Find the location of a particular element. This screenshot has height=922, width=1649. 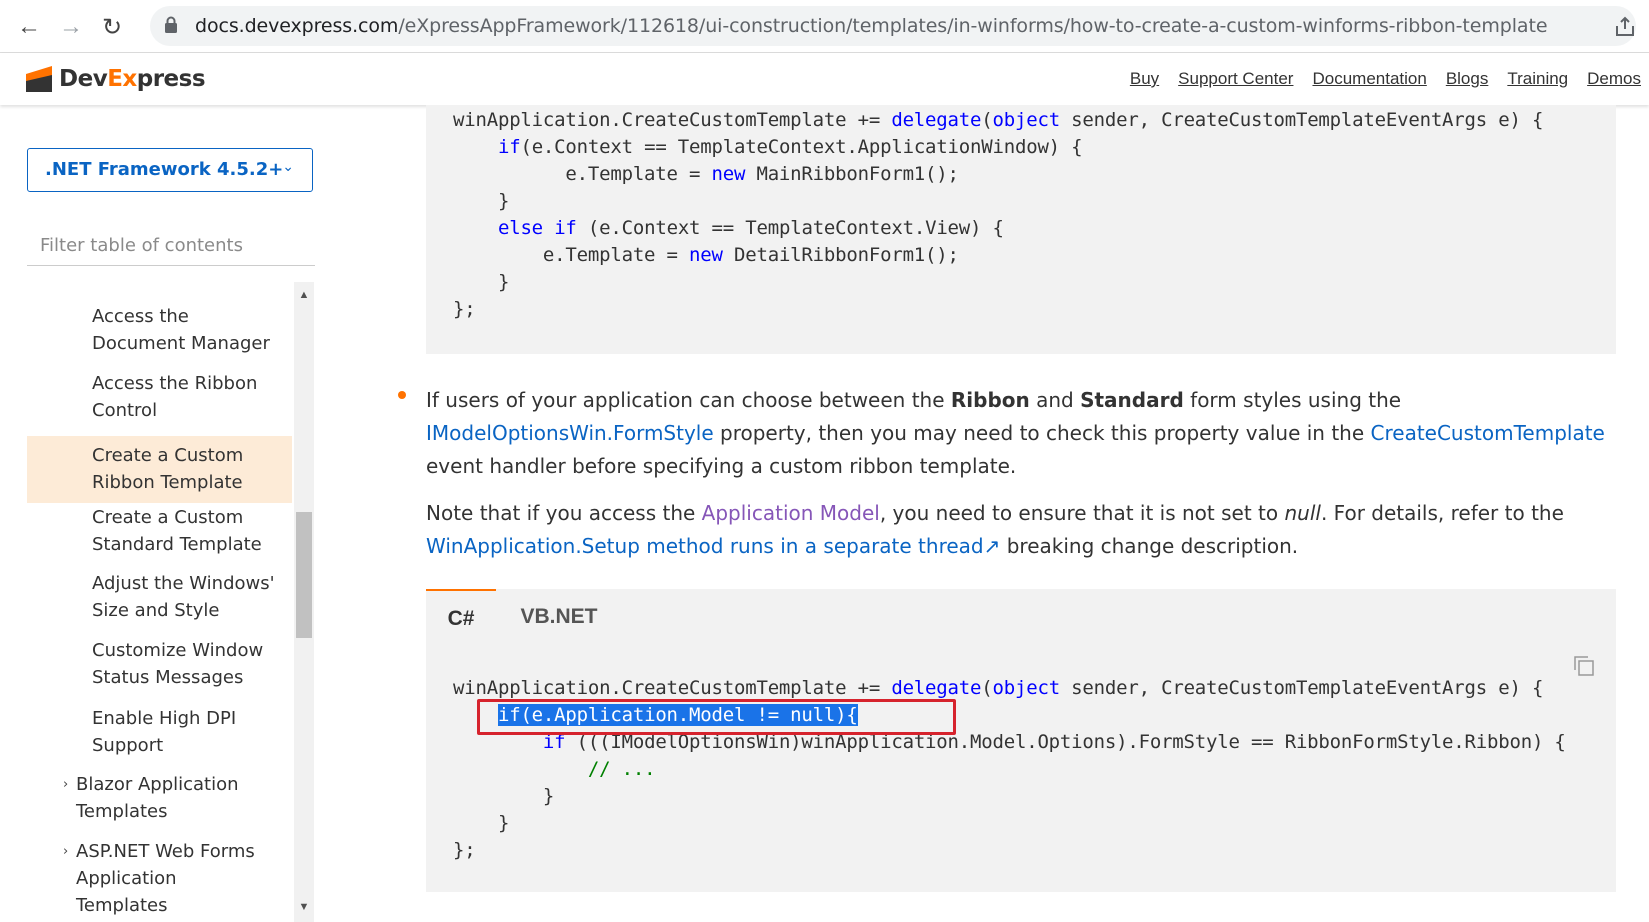

link-imodeloptionswin-formstyle: IModelOptionsWin.FormStyle is located at coordinates (570, 433).